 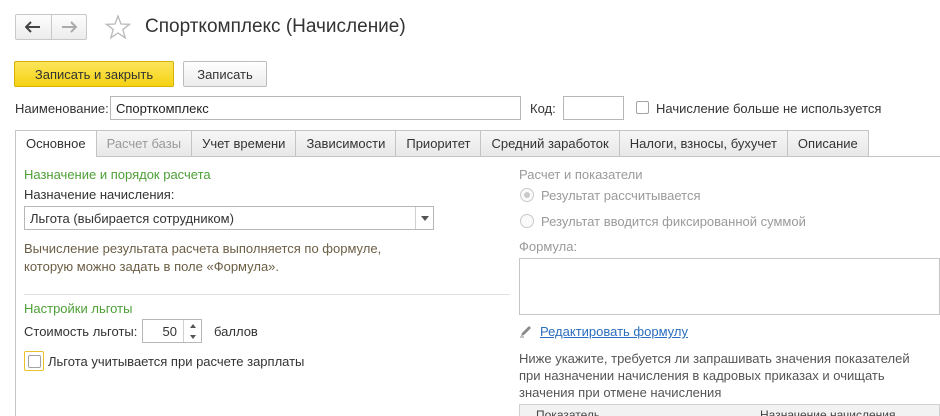 I want to click on arrow-left-icon, so click(x=33, y=27).